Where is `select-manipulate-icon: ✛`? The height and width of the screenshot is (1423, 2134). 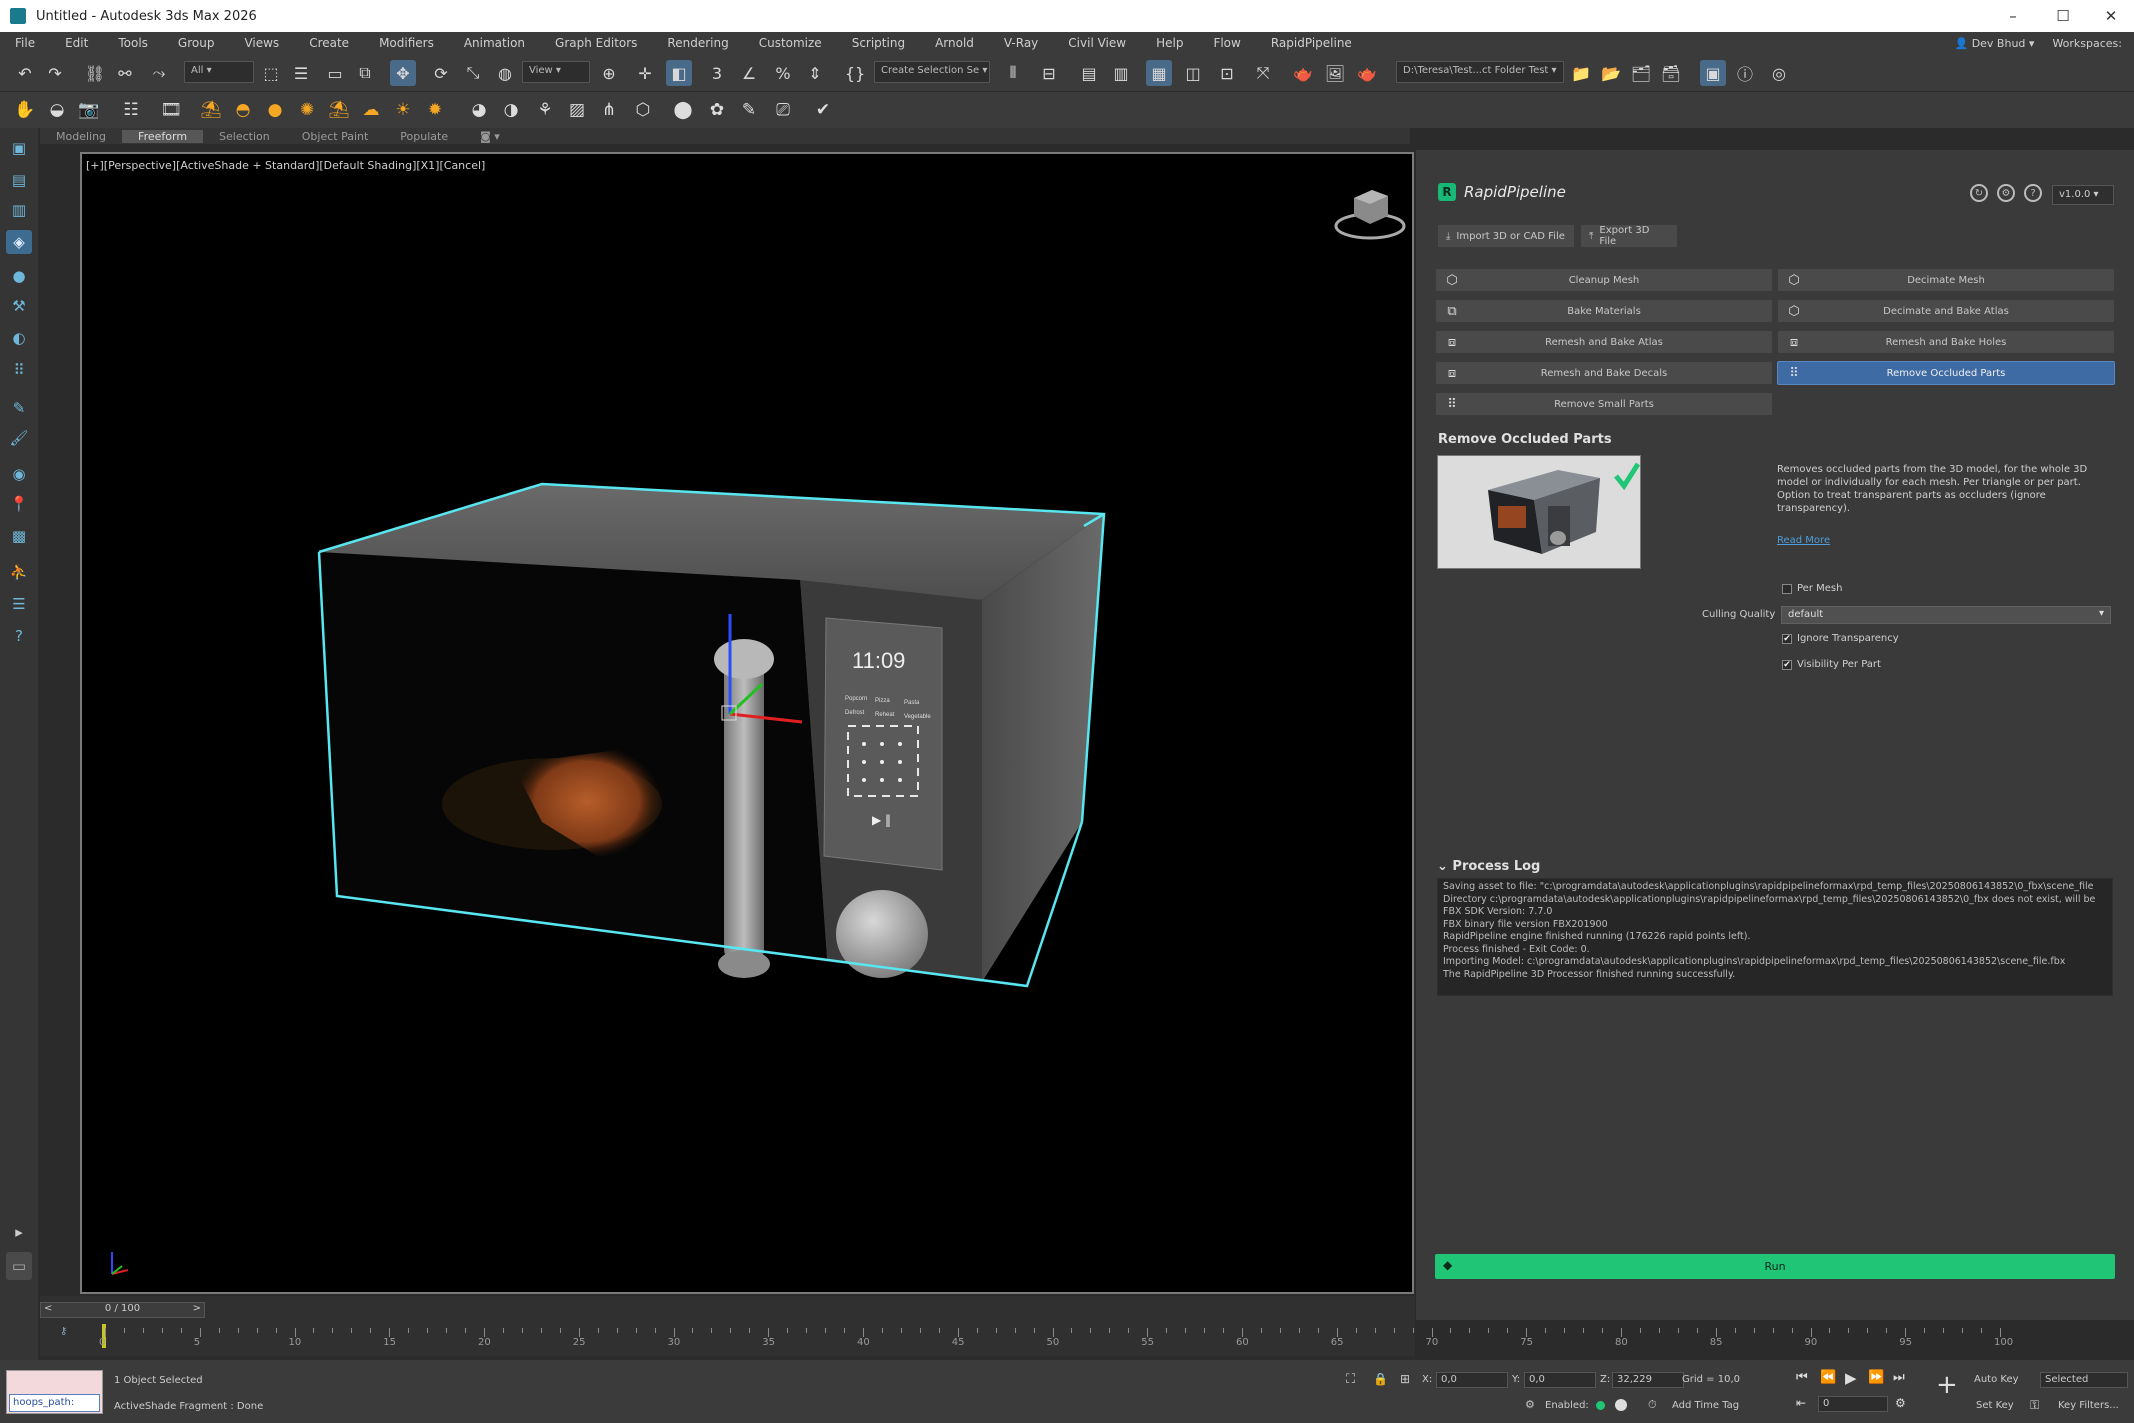 select-manipulate-icon: ✛ is located at coordinates (645, 73).